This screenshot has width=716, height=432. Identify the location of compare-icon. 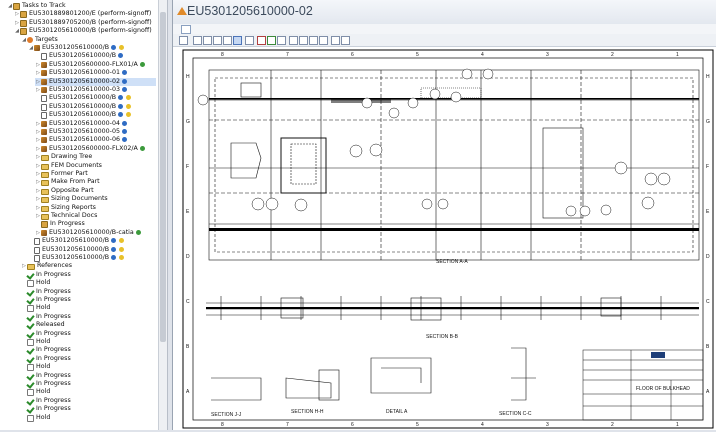
(303, 40).